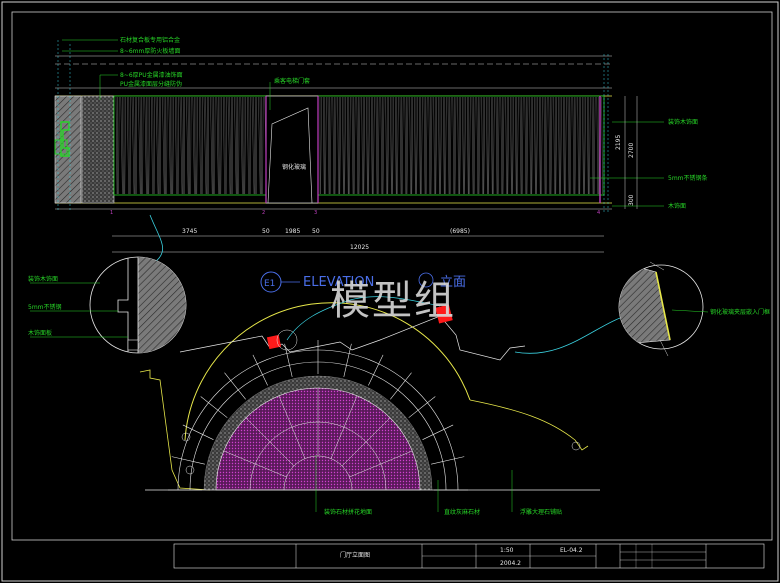 This screenshot has height=583, width=780. Describe the element at coordinates (462, 512) in the screenshot. I see `plan-label-2: 直纹灰麻石材` at that location.